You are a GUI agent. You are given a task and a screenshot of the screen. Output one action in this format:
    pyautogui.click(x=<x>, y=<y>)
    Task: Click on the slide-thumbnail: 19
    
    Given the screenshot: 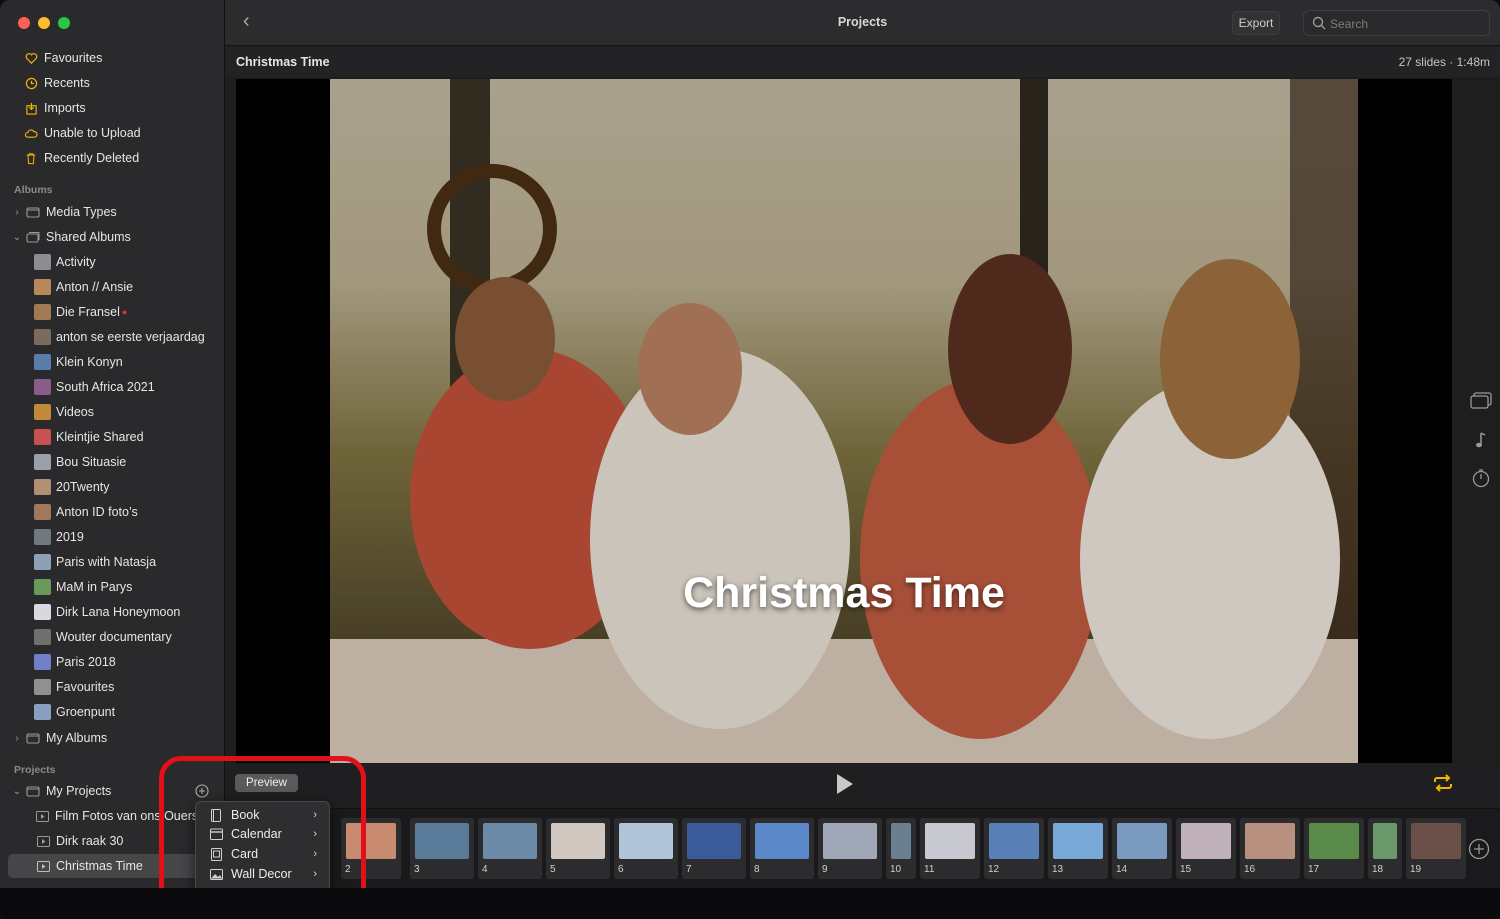 What is the action you would take?
    pyautogui.click(x=1436, y=848)
    